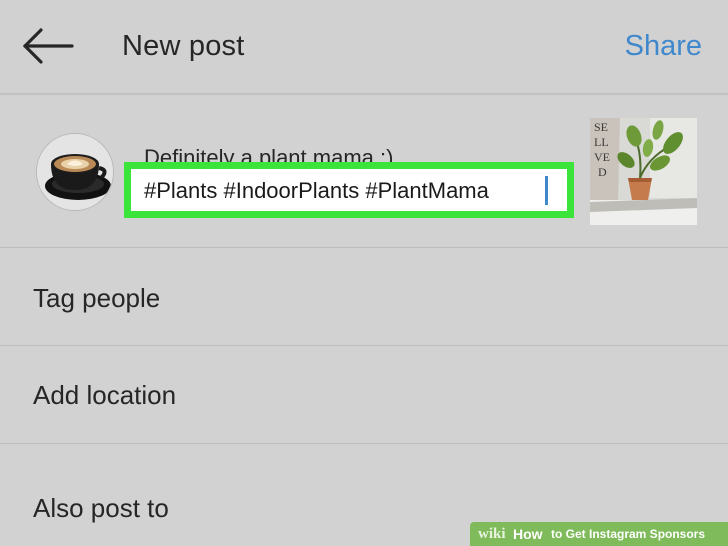 Image resolution: width=728 pixels, height=546 pixels. Describe the element at coordinates (602, 172) in the screenshot. I see `svg-text: D` at that location.